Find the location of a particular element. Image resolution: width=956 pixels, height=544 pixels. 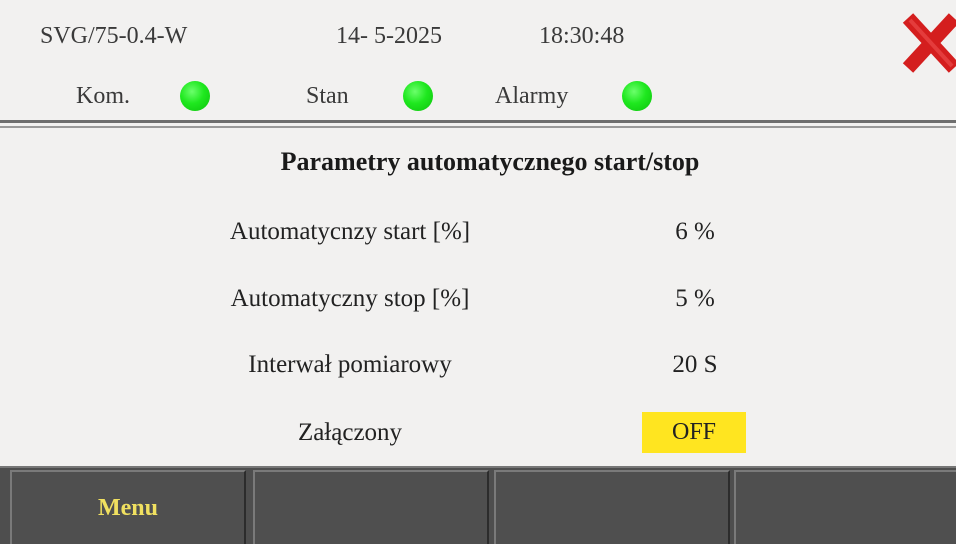

auto-stop-value: 5 % is located at coordinates (695, 299).